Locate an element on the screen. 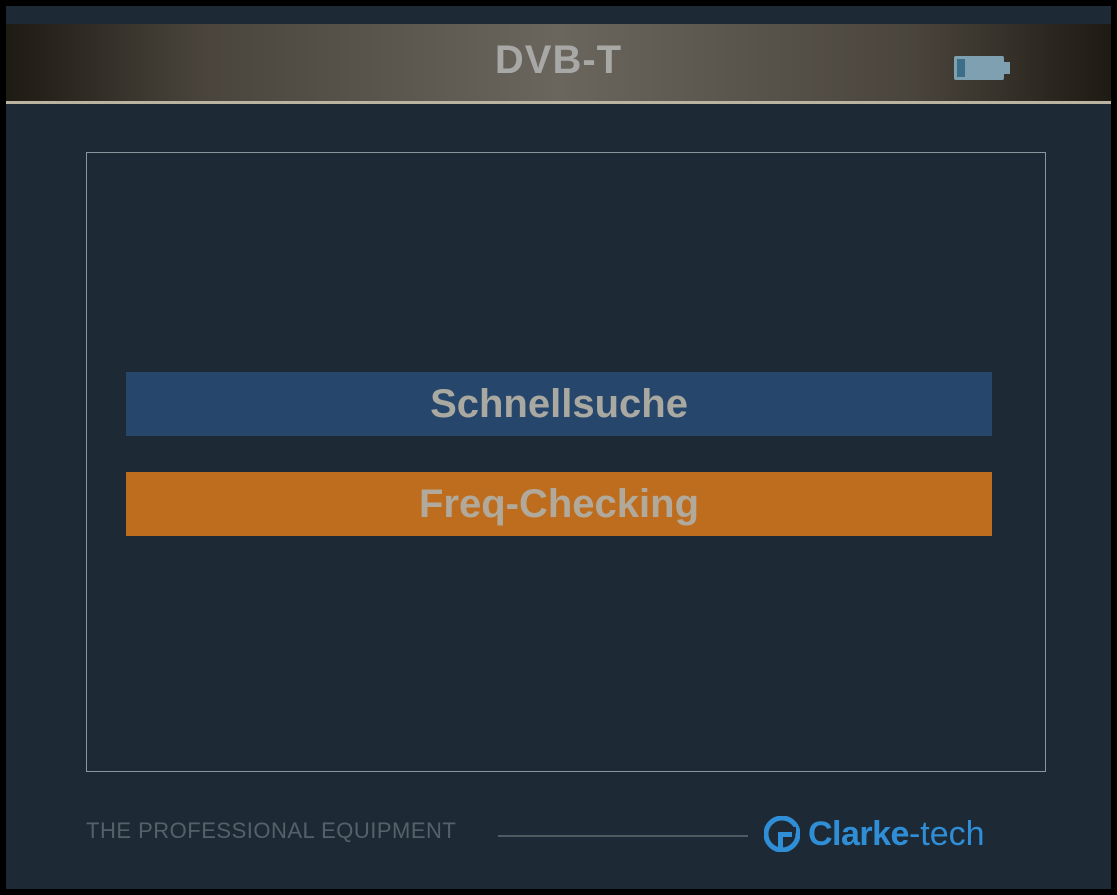 The width and height of the screenshot is (1117, 895). clarke-tech-logo-icon is located at coordinates (782, 834).